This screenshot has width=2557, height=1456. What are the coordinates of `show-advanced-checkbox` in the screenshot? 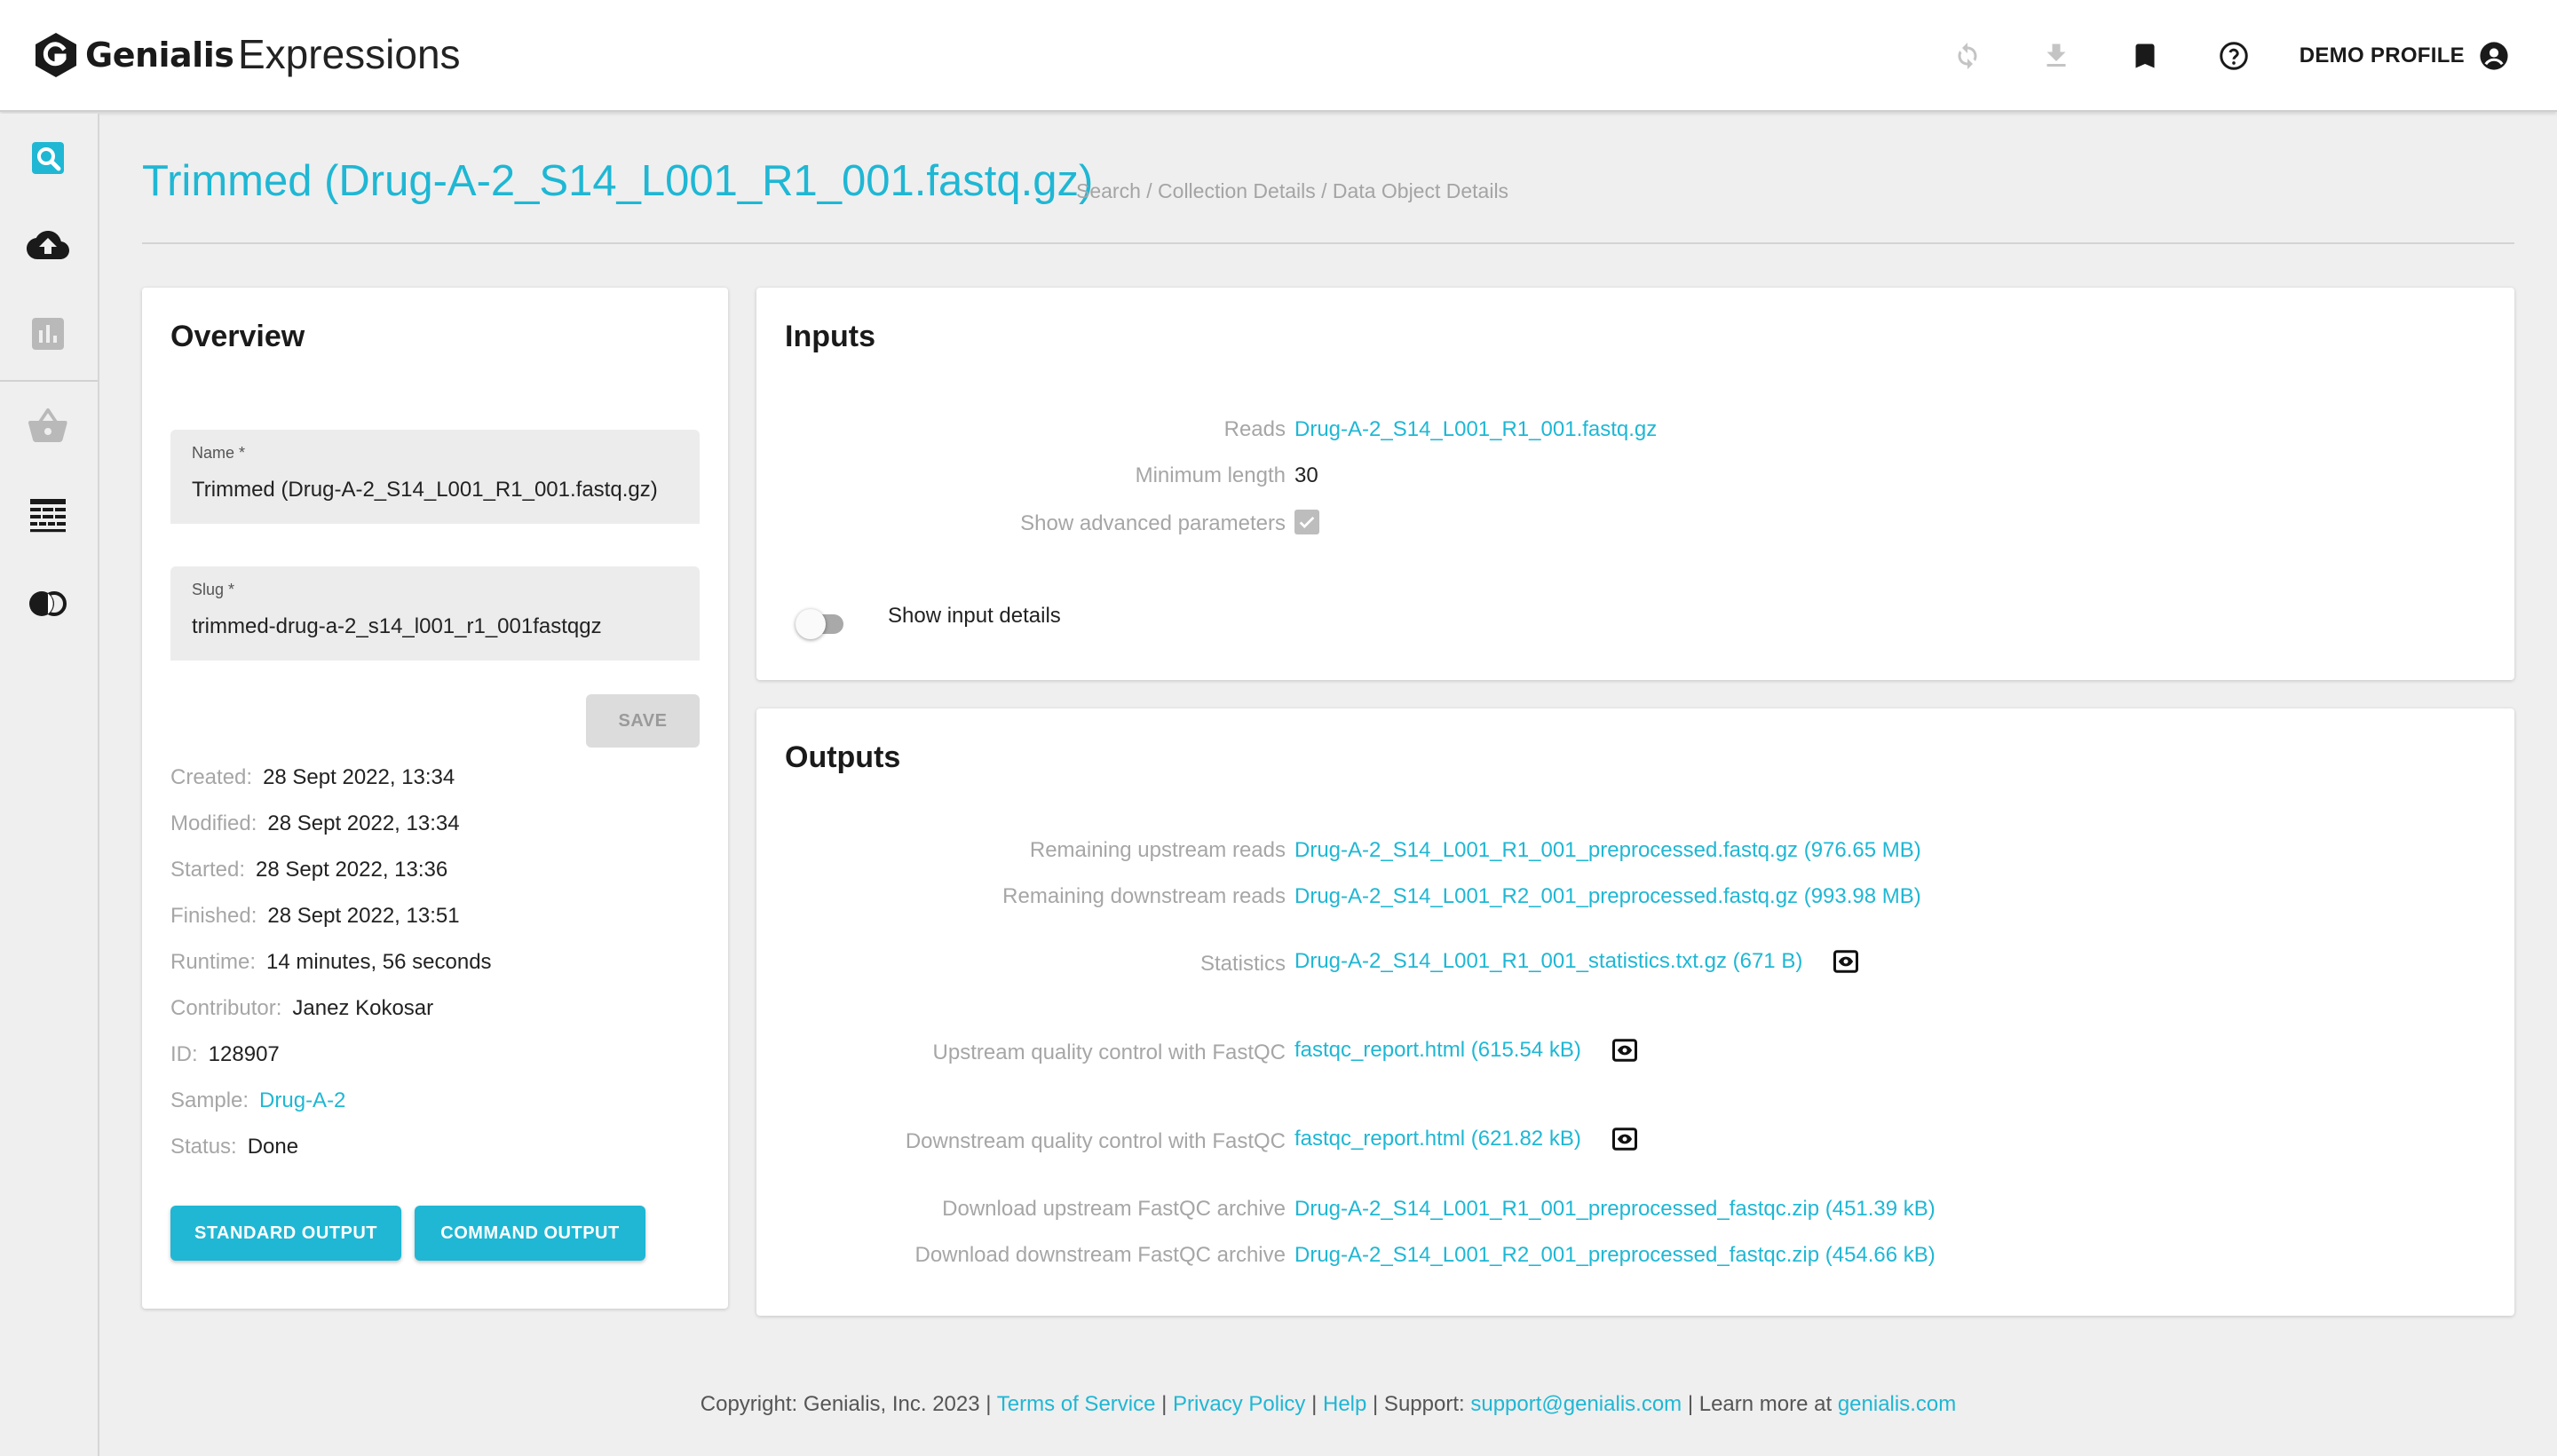 It's located at (1306, 522).